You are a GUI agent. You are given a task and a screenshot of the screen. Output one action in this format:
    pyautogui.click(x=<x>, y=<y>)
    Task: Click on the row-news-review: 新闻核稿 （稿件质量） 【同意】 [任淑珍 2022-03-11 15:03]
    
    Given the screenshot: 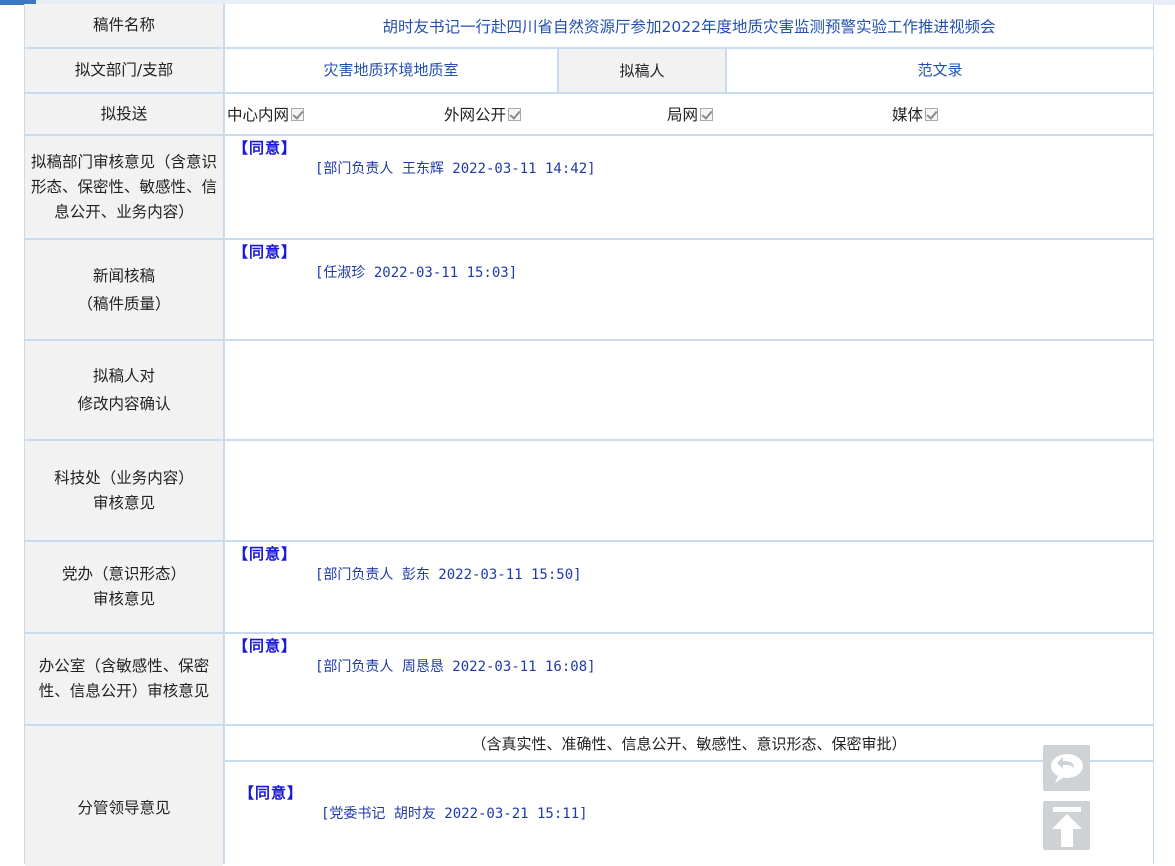 What is the action you would take?
    pyautogui.click(x=589, y=289)
    